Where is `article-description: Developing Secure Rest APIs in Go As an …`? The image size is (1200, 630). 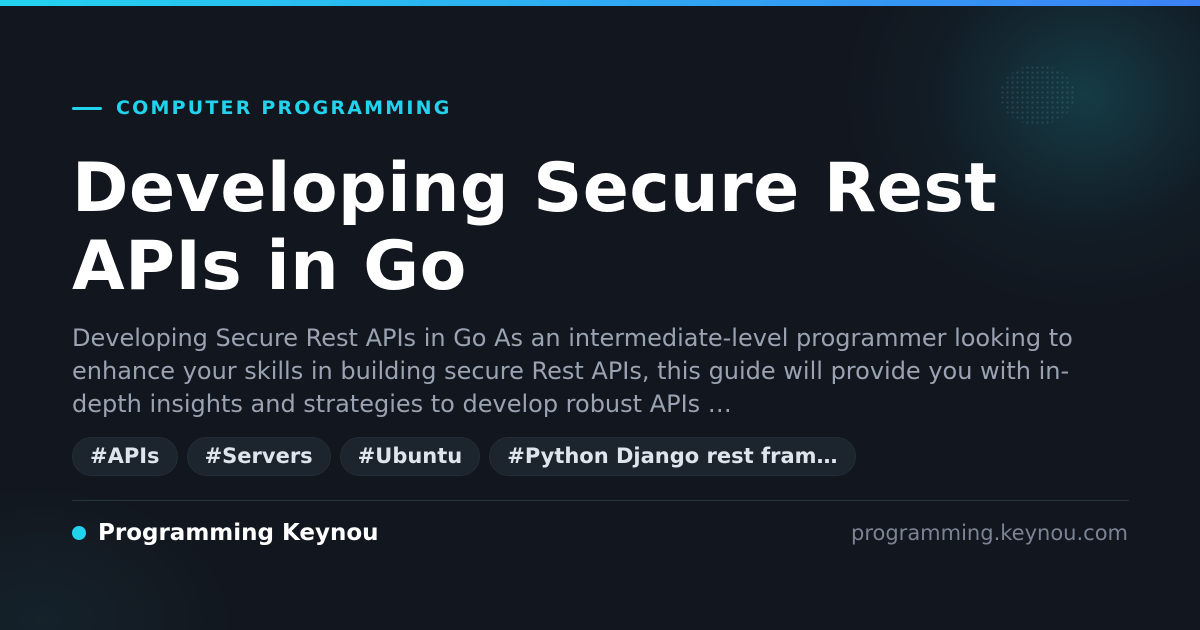 article-description: Developing Secure Rest APIs in Go As an … is located at coordinates (572, 371).